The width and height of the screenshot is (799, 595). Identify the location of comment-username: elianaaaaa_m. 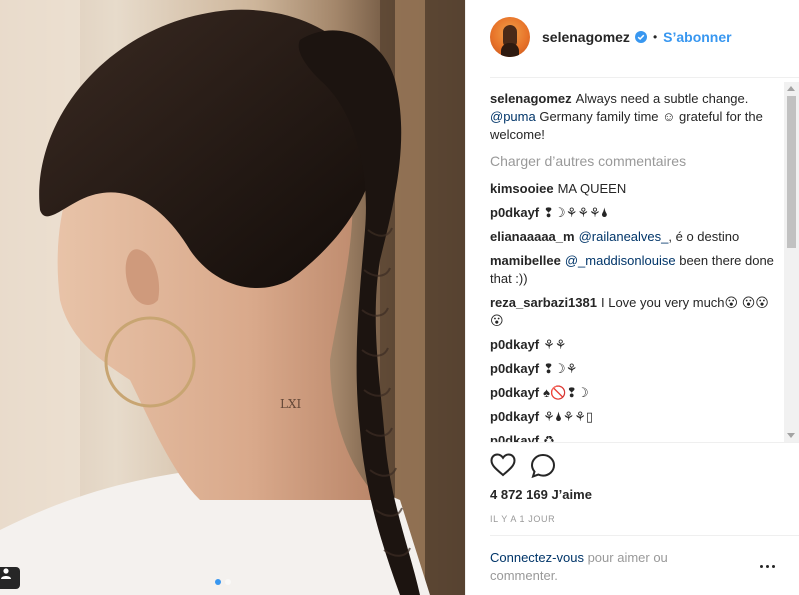
(532, 236).